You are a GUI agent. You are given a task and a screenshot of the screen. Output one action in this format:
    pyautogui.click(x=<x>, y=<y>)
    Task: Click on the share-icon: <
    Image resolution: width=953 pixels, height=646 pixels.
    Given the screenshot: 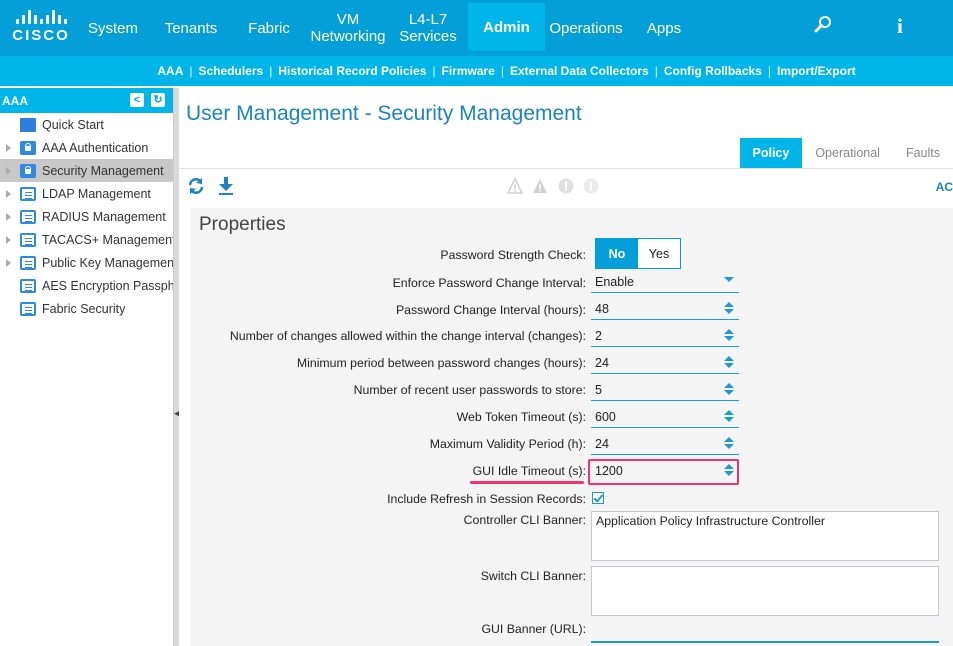 What is the action you would take?
    pyautogui.click(x=137, y=100)
    